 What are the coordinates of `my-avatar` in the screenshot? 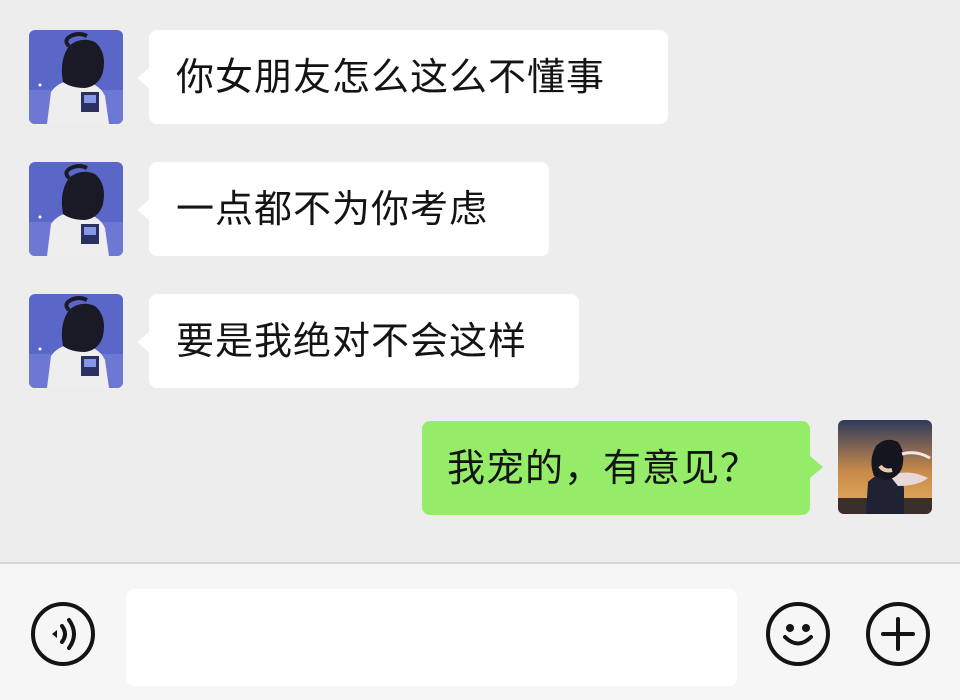 It's located at (885, 467).